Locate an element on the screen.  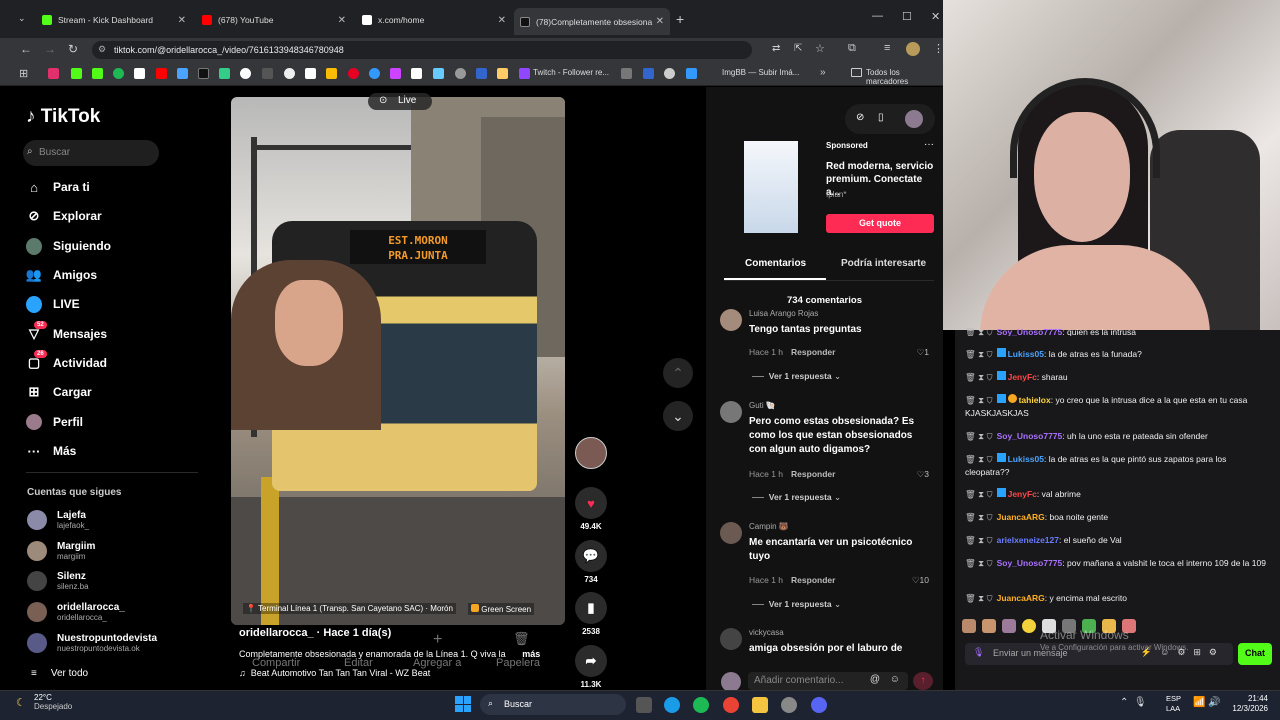
view-replies-button: ── Ver 1 respuesta ⌄ is located at coordinates (796, 376).